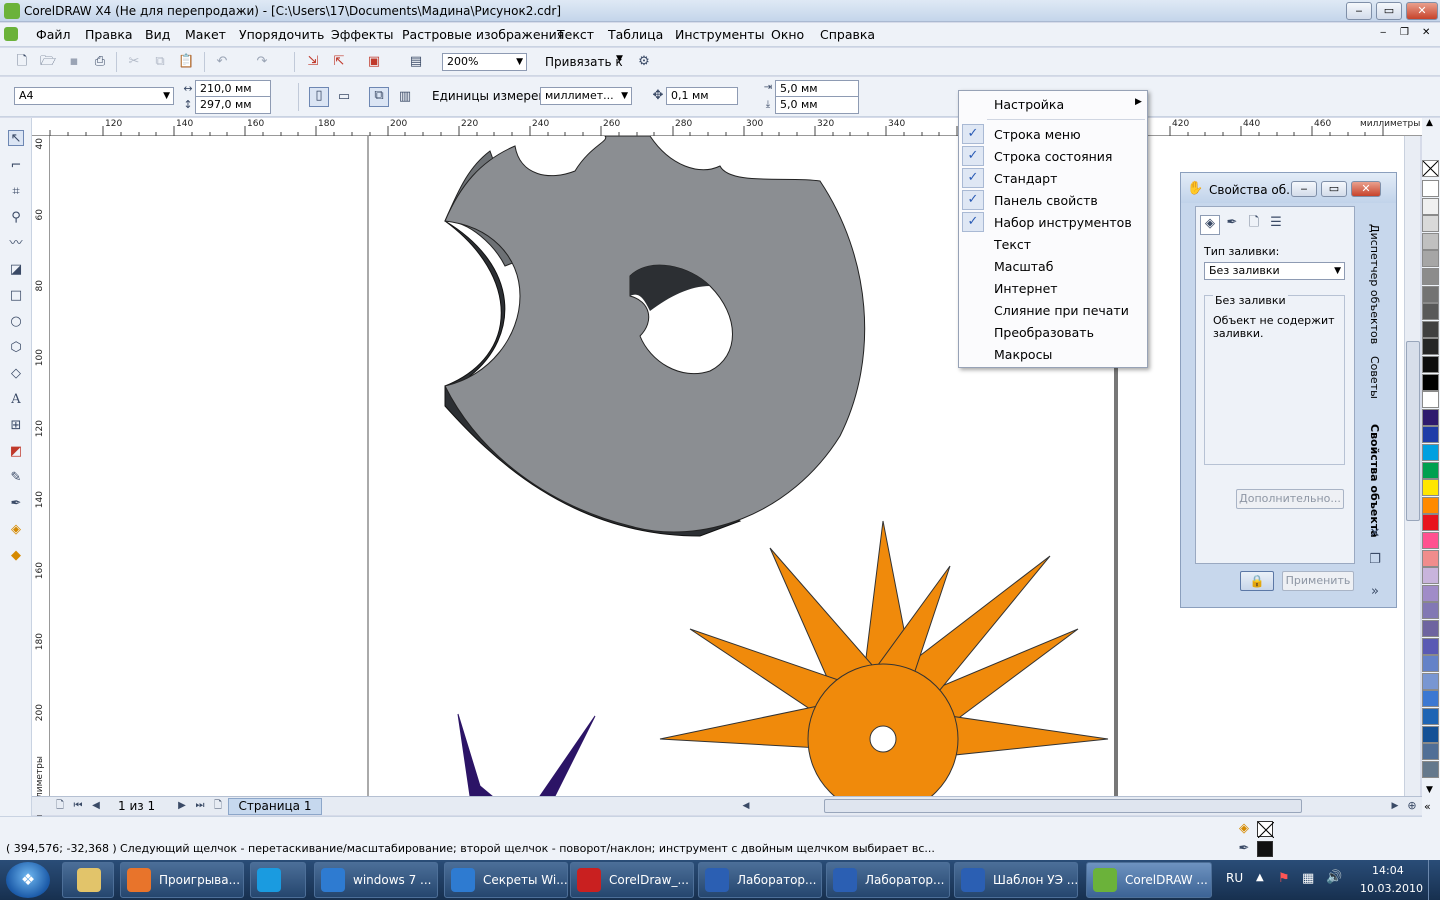 The image size is (1440, 900). What do you see at coordinates (222, 62) in the screenshot?
I see `undo-icon: ↶` at bounding box center [222, 62].